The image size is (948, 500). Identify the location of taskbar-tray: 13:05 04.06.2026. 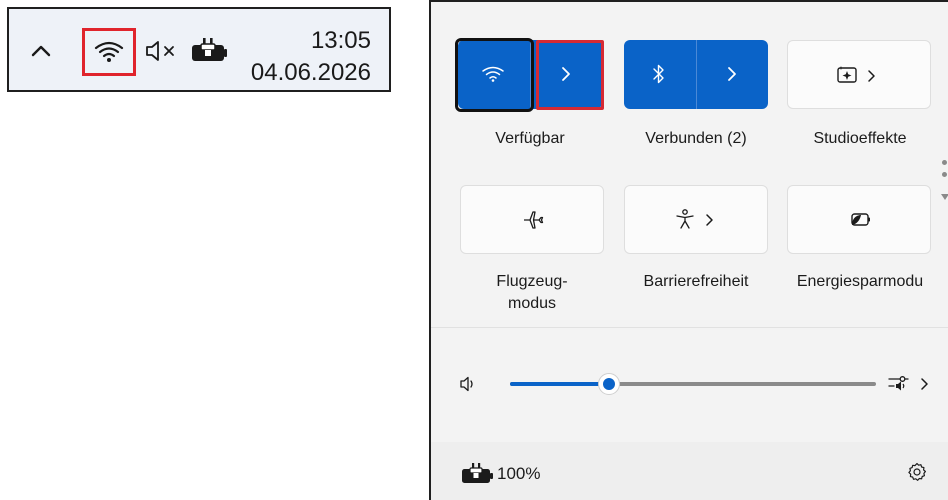
(199, 49).